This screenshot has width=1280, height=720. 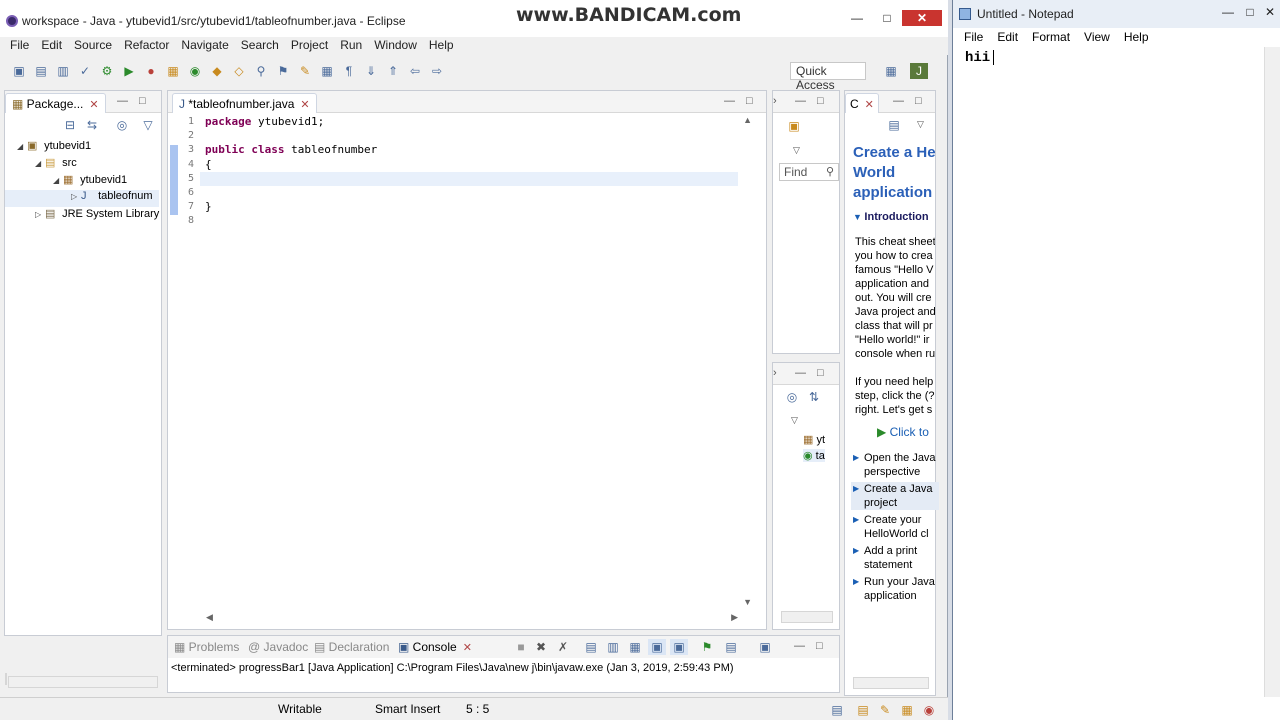 I want to click on display-console-icon: ▤, so click(x=731, y=647).